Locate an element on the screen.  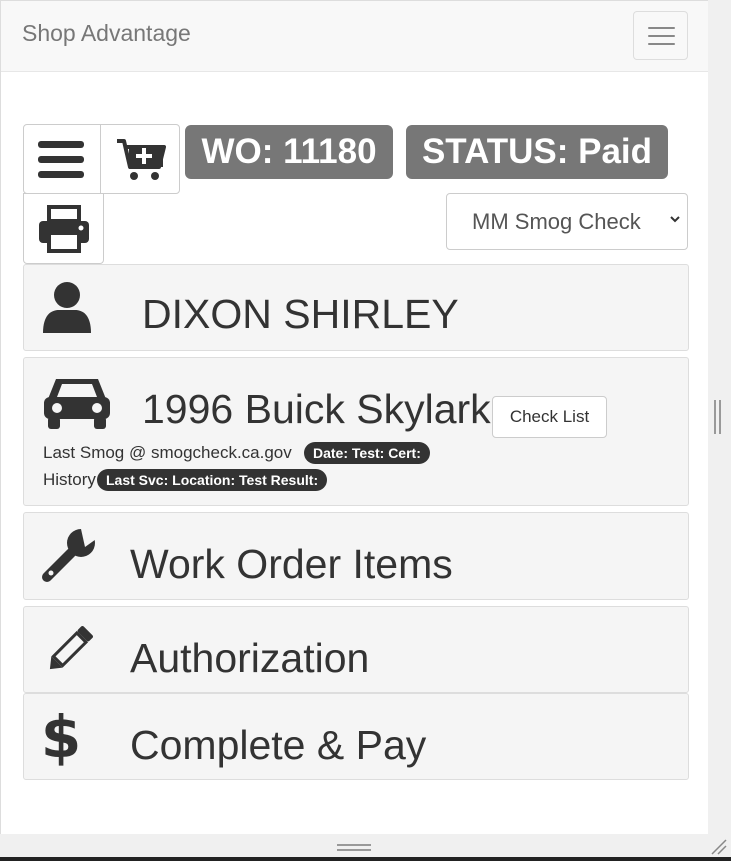
dollar-icon: $ is located at coordinates (61, 735).